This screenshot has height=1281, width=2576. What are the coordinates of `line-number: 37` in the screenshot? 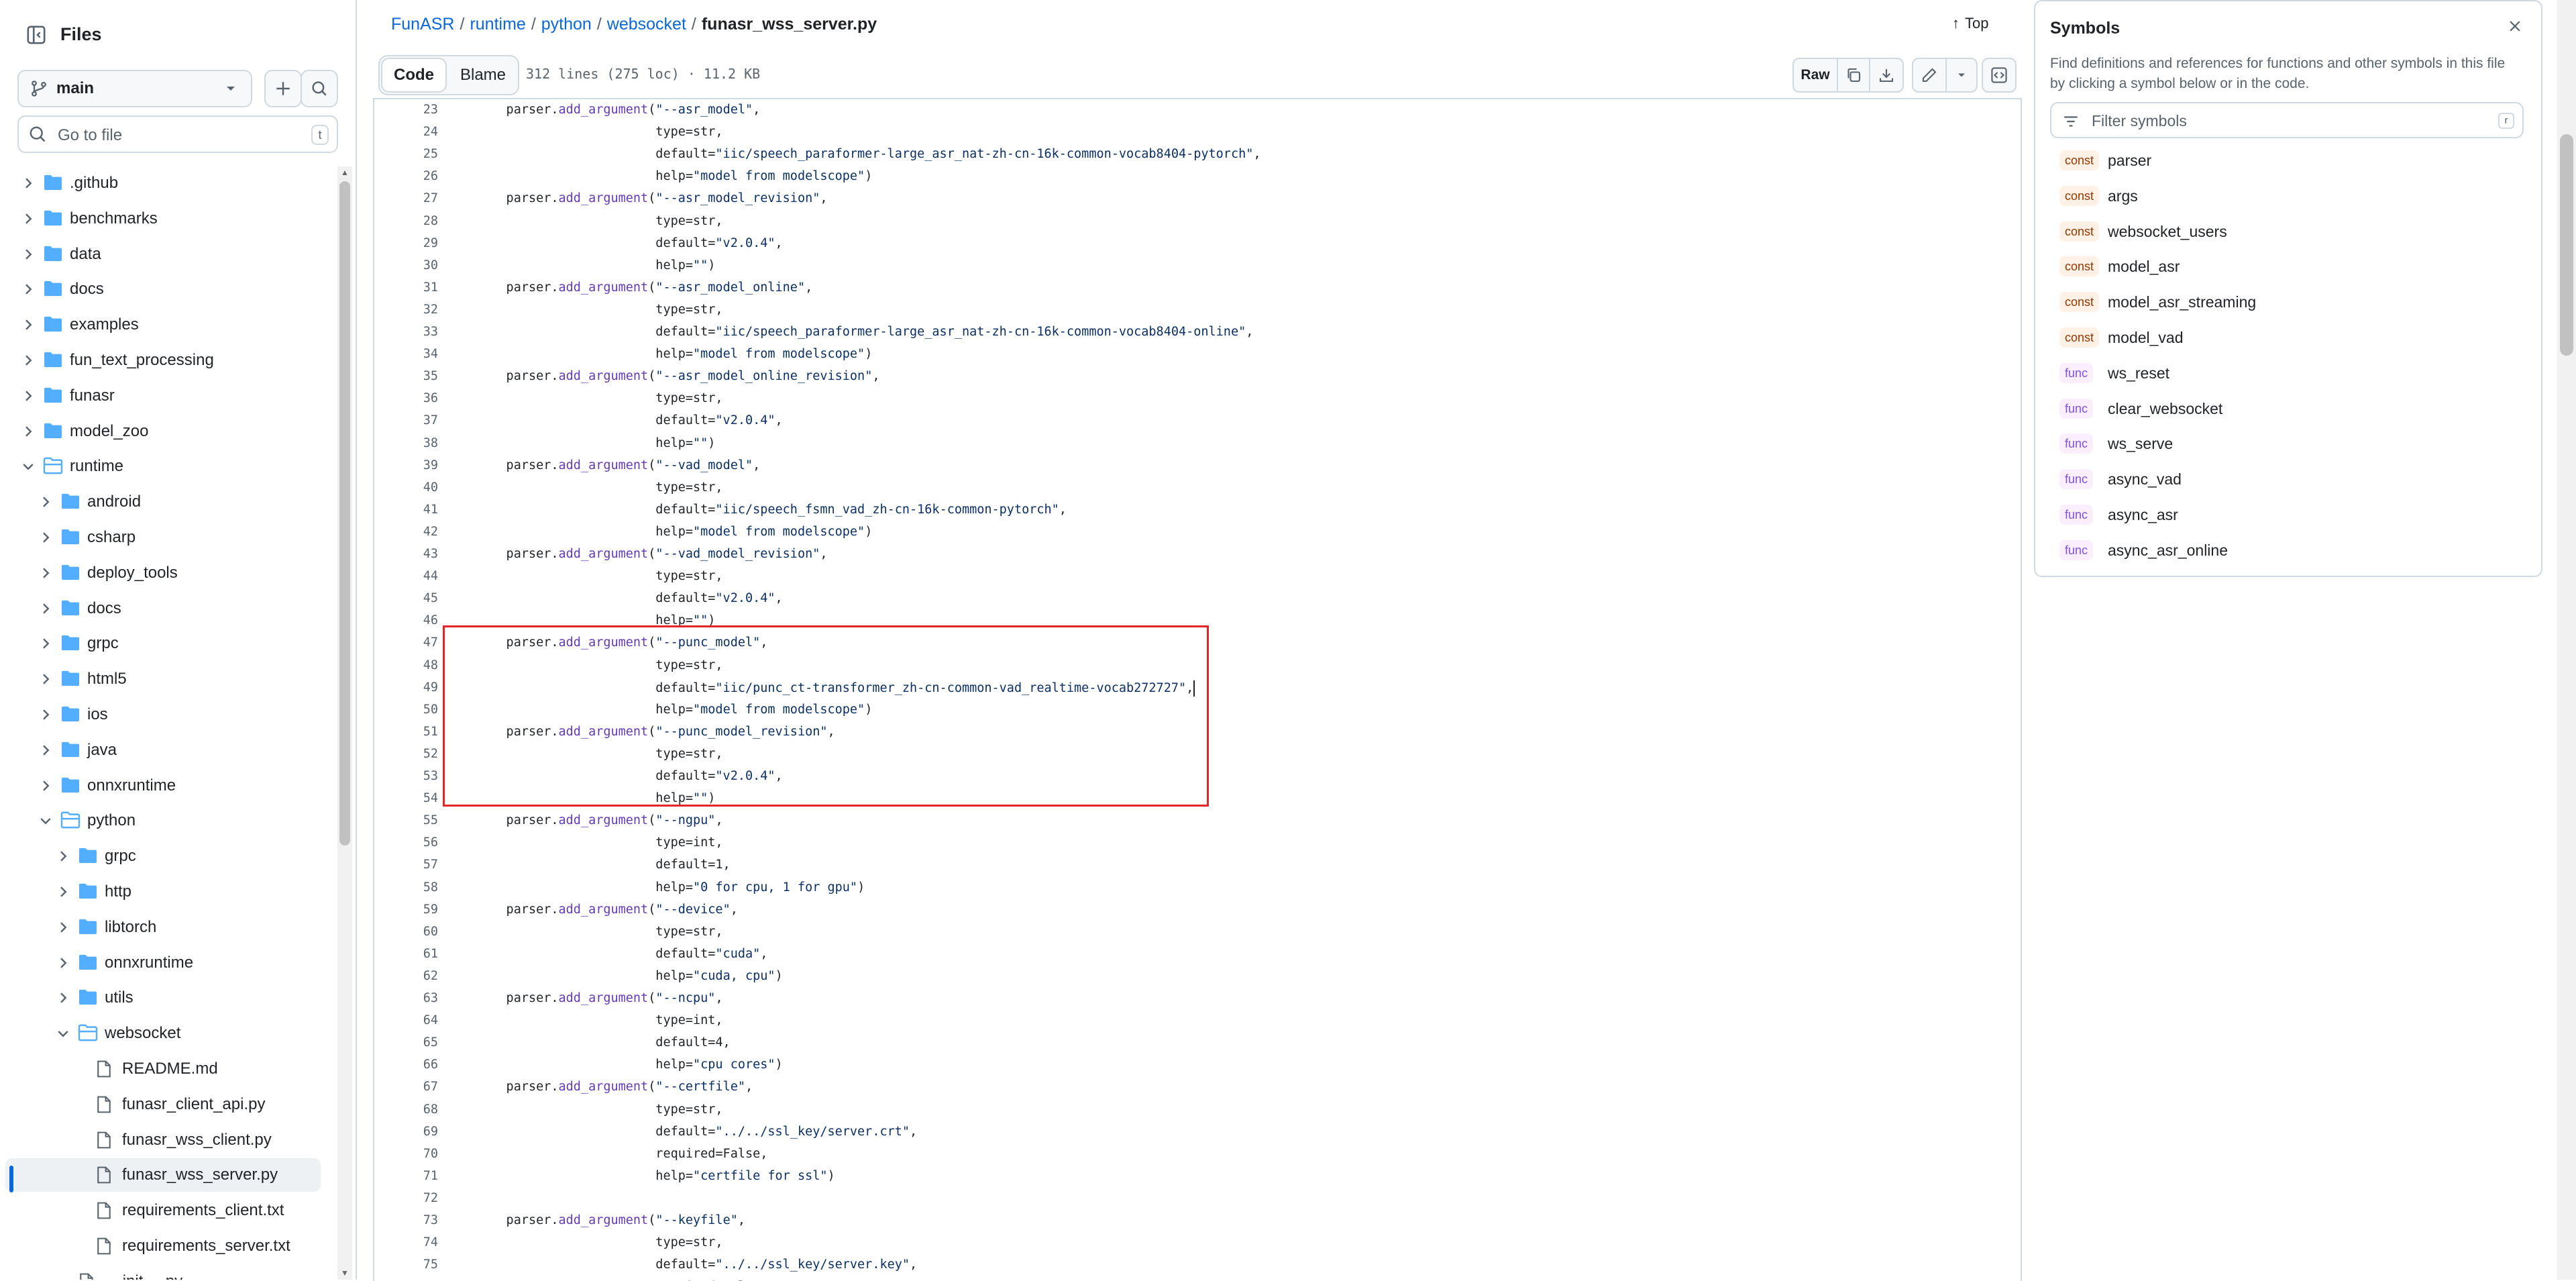 It's located at (406, 420).